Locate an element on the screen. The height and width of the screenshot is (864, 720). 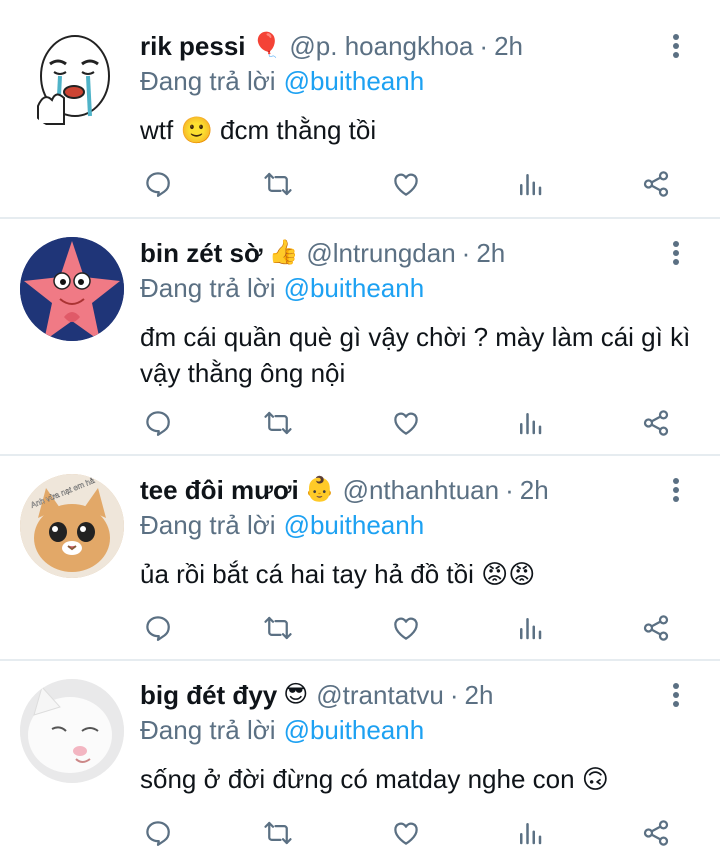
display-name: big đét đyy is located at coordinates (208, 695).